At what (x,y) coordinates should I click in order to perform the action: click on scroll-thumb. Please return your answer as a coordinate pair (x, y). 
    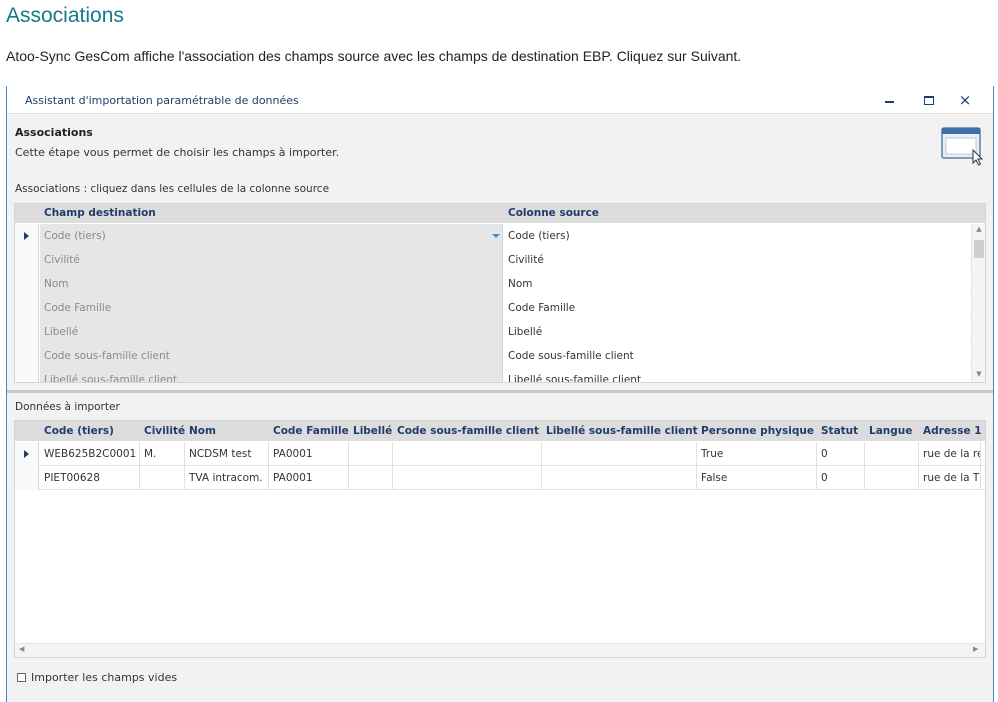
    Looking at the image, I should click on (979, 249).